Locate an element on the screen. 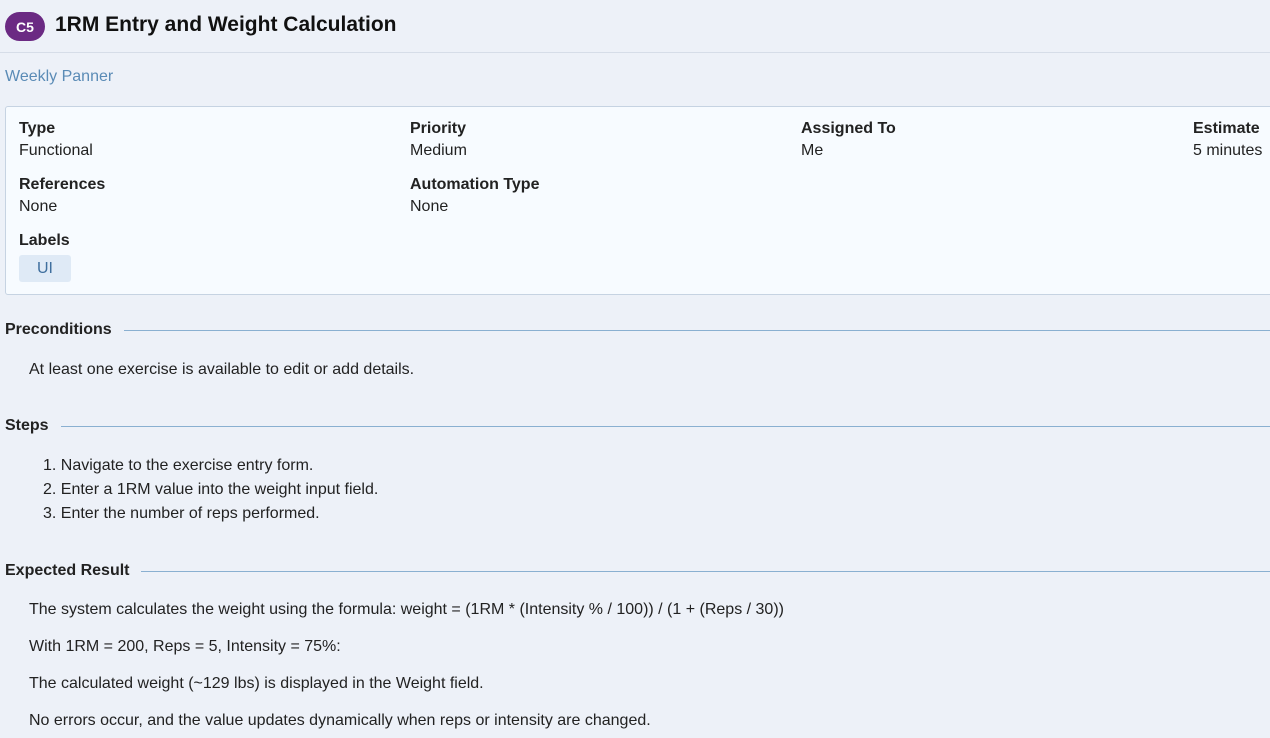 The height and width of the screenshot is (738, 1270). page-header: C5 1RM Entry and Weight Calculation is located at coordinates (635, 26).